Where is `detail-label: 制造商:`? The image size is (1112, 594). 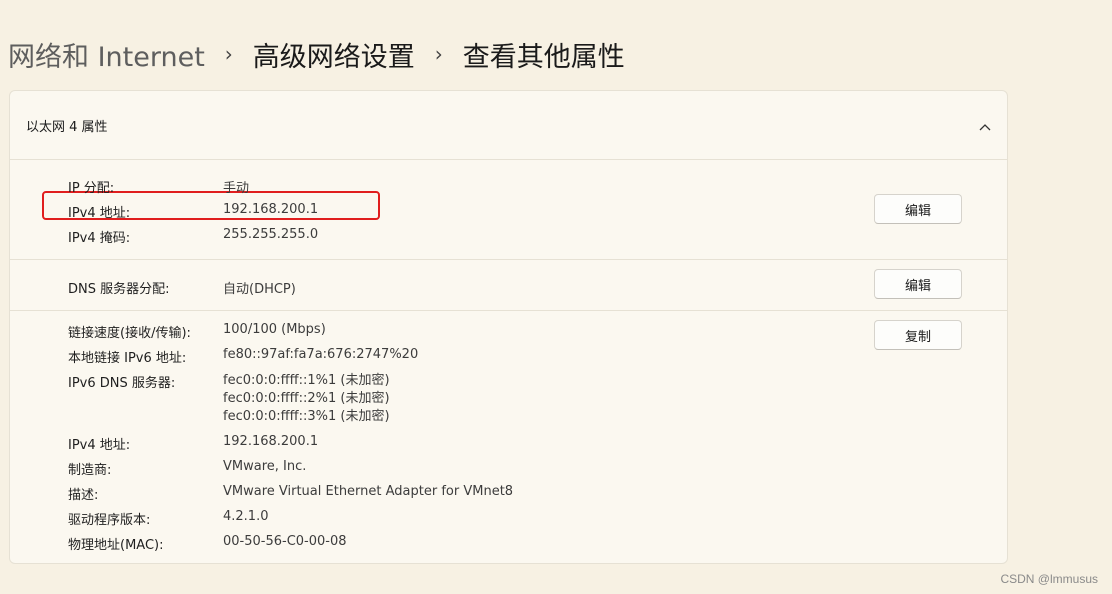 detail-label: 制造商: is located at coordinates (90, 470).